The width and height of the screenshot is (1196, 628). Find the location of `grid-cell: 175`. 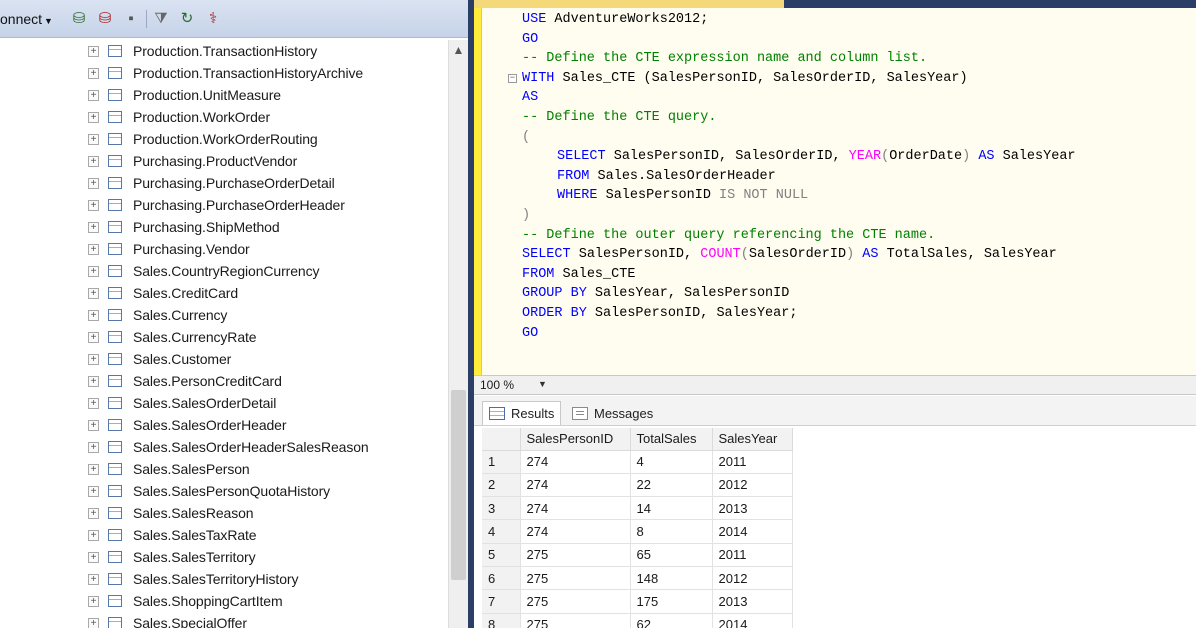

grid-cell: 175 is located at coordinates (671, 601).